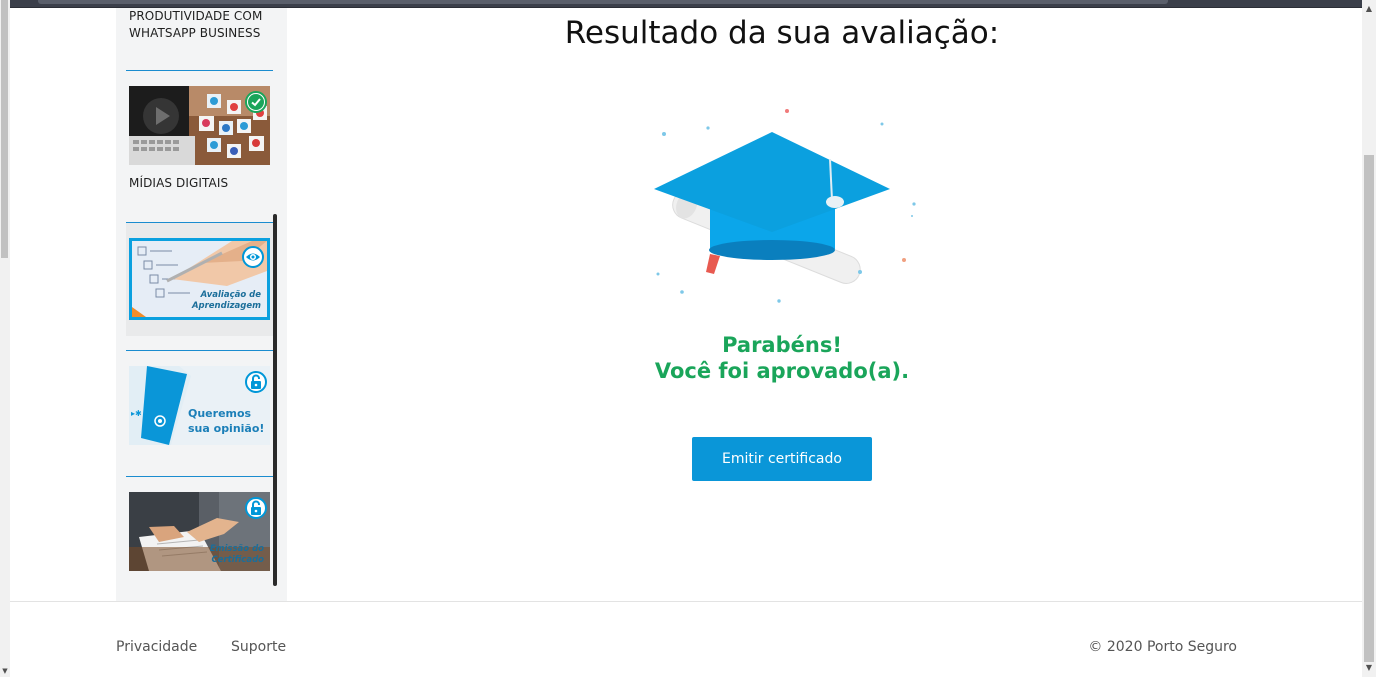 The width and height of the screenshot is (1376, 677). Describe the element at coordinates (156, 647) in the screenshot. I see `privacy-link: Privacidade` at that location.